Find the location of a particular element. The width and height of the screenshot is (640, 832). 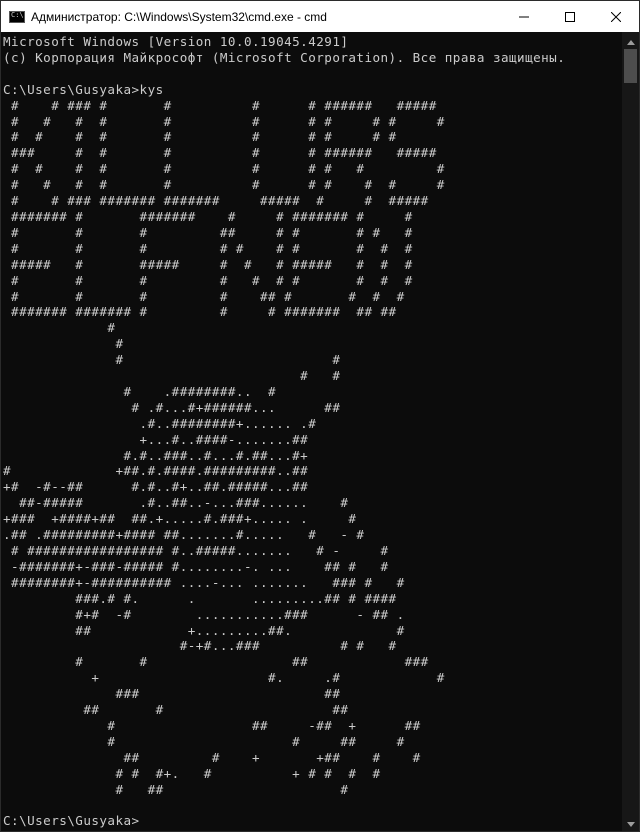

console-line: ##### # ##### # # # ##### # # # is located at coordinates (208, 264).